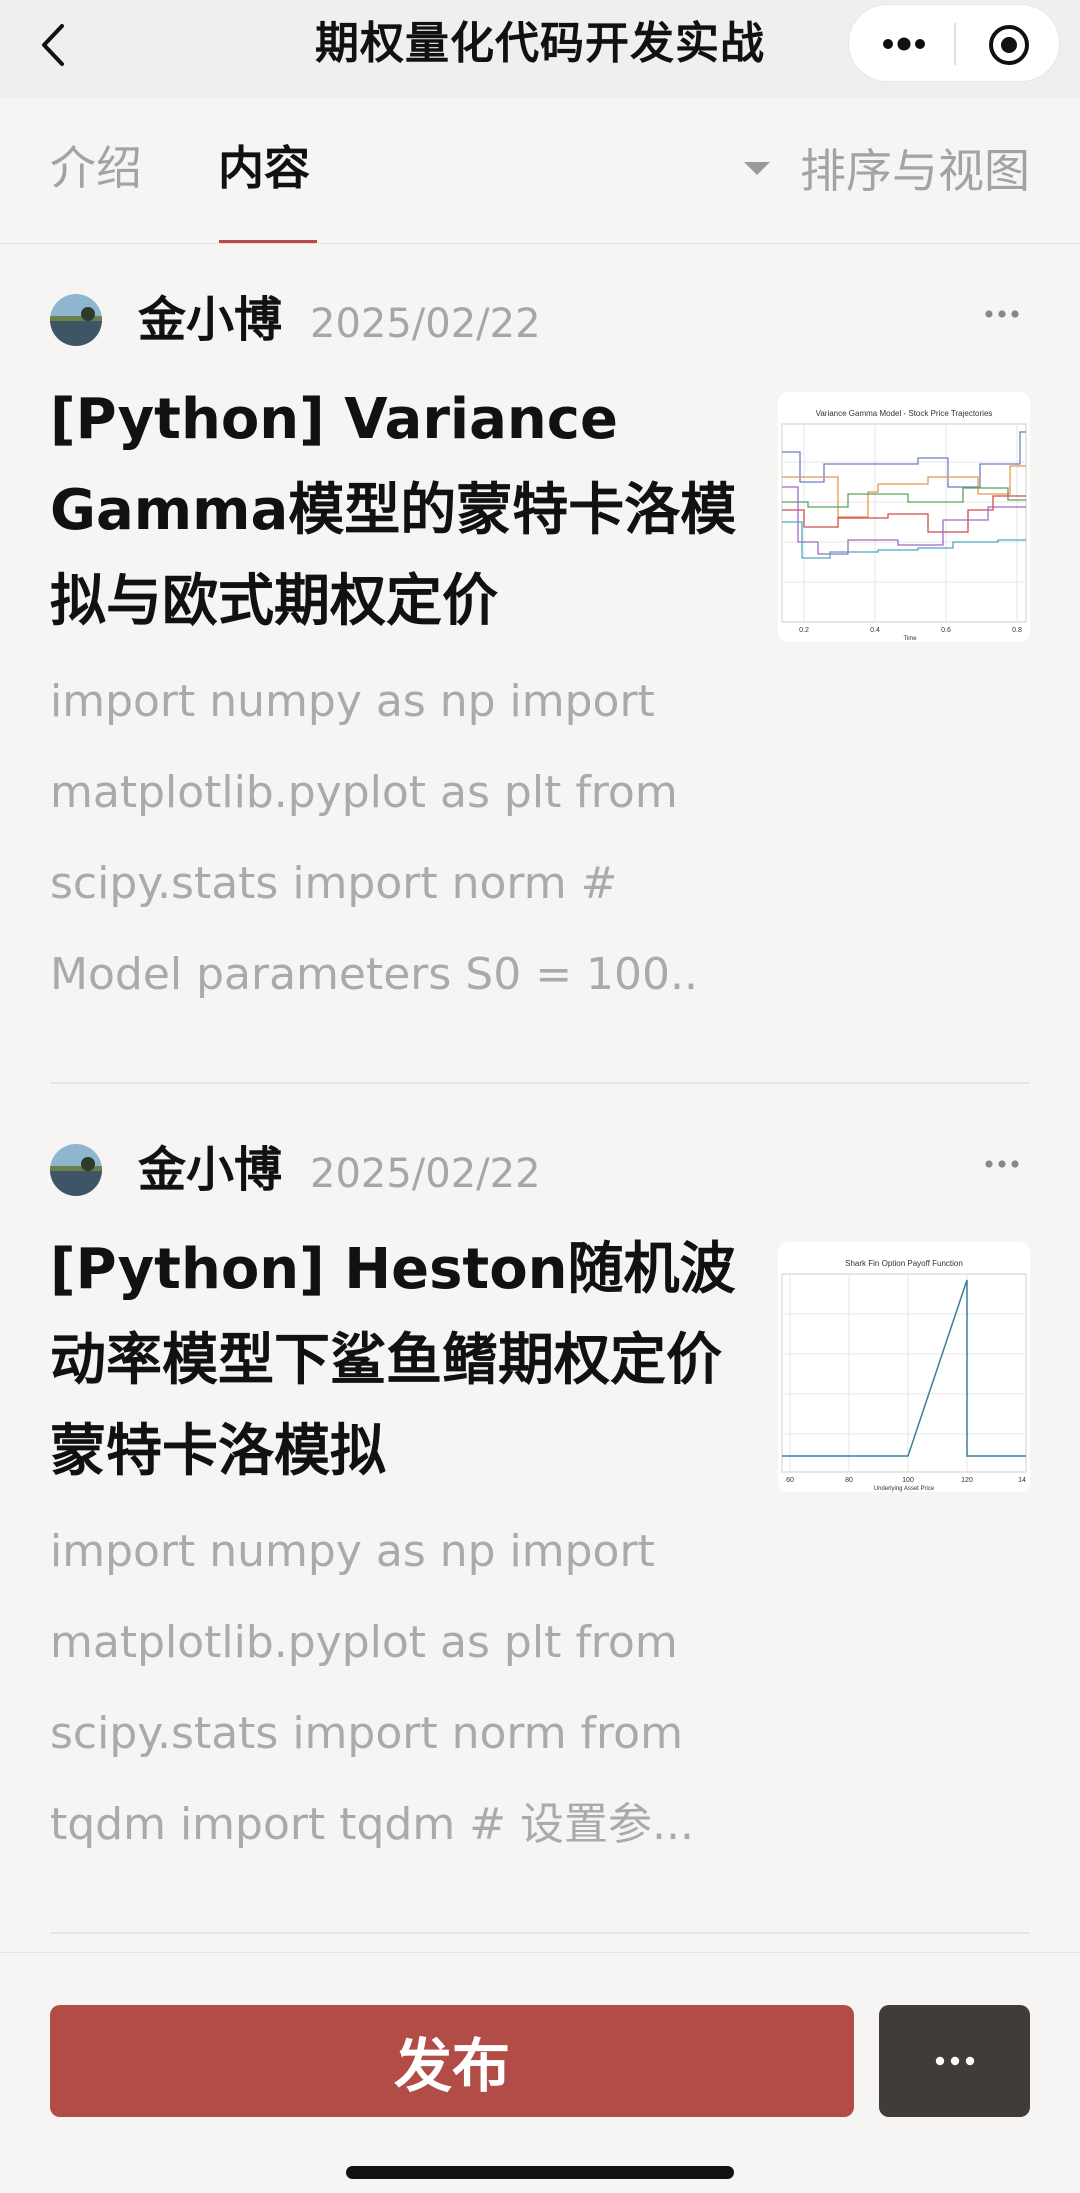 This screenshot has height=2193, width=1080. Describe the element at coordinates (910, 639) in the screenshot. I see `thumb-xlabel: Time` at that location.